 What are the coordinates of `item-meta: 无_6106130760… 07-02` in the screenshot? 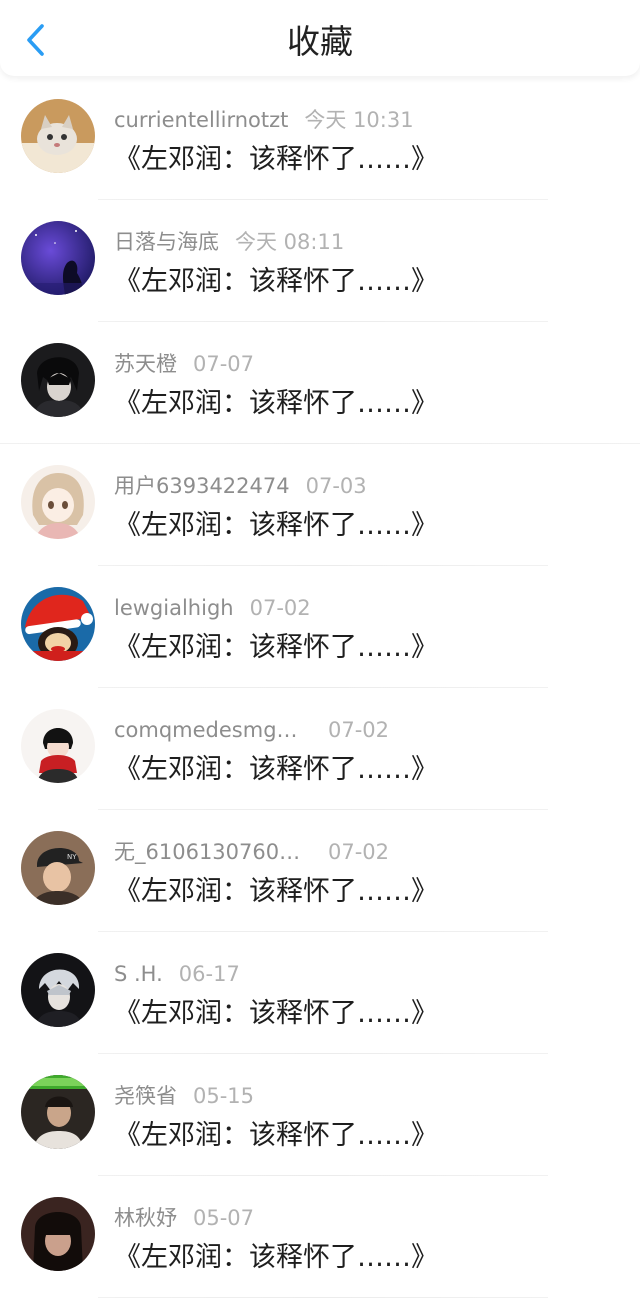 It's located at (251, 852).